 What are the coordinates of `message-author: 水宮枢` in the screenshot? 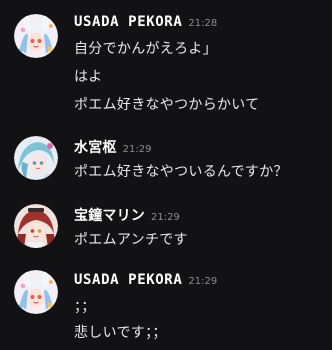 It's located at (95, 147).